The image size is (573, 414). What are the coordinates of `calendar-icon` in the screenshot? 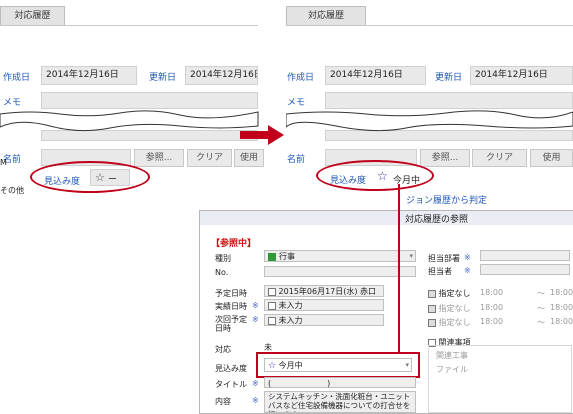 It's located at (272, 256).